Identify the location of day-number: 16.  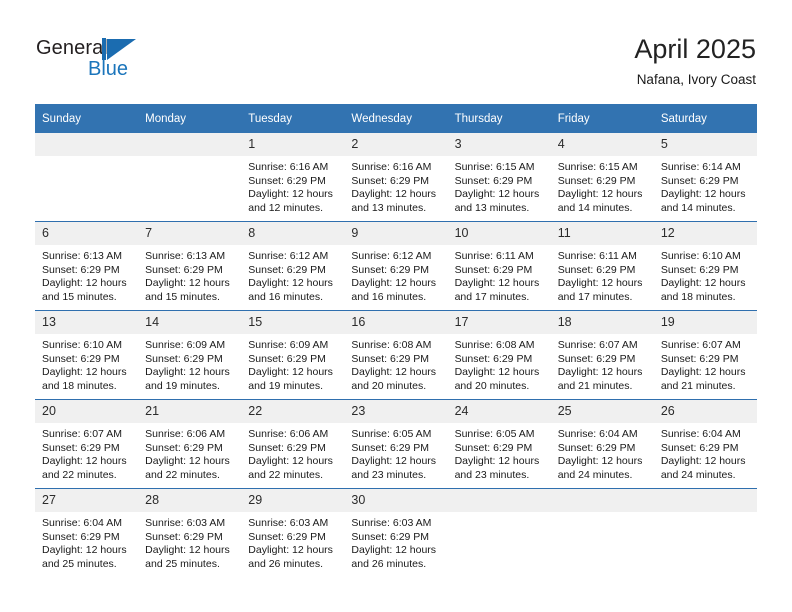
(396, 322).